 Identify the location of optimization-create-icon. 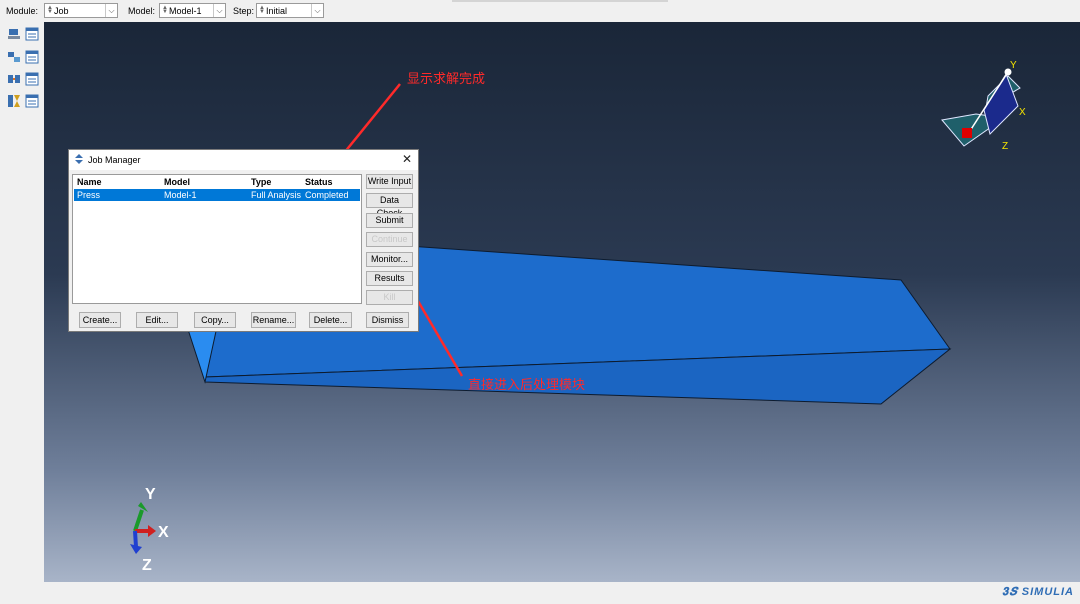
(14, 101).